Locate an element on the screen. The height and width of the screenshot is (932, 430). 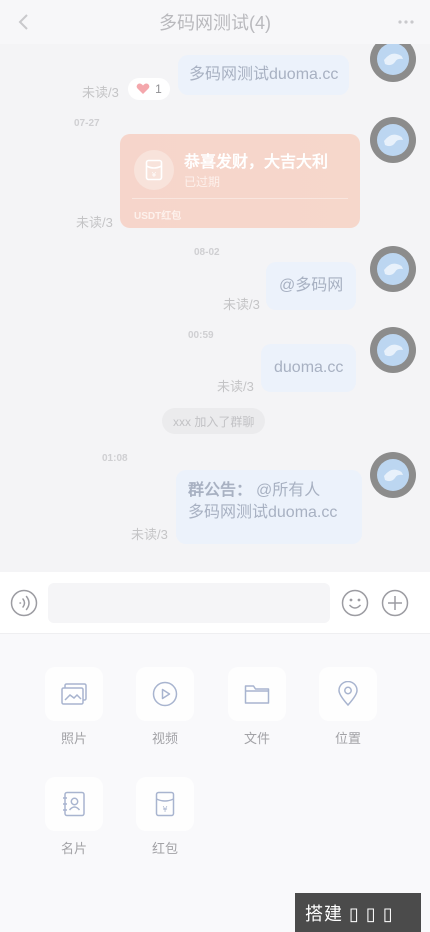
like-reaction: 1 is located at coordinates (149, 89).